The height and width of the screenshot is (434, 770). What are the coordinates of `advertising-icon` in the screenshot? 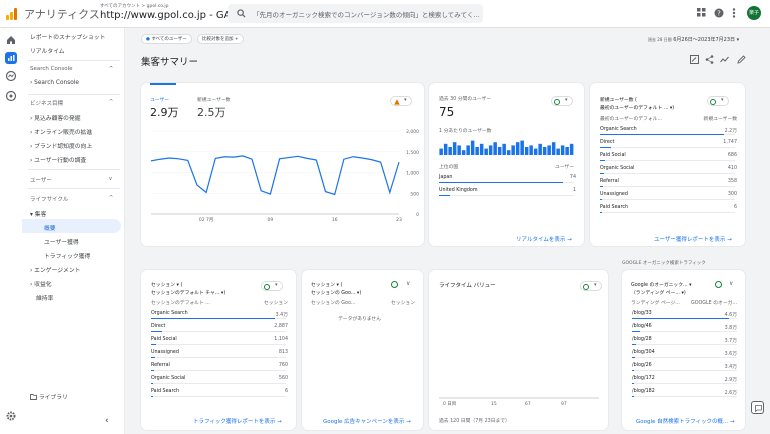 It's located at (11, 96).